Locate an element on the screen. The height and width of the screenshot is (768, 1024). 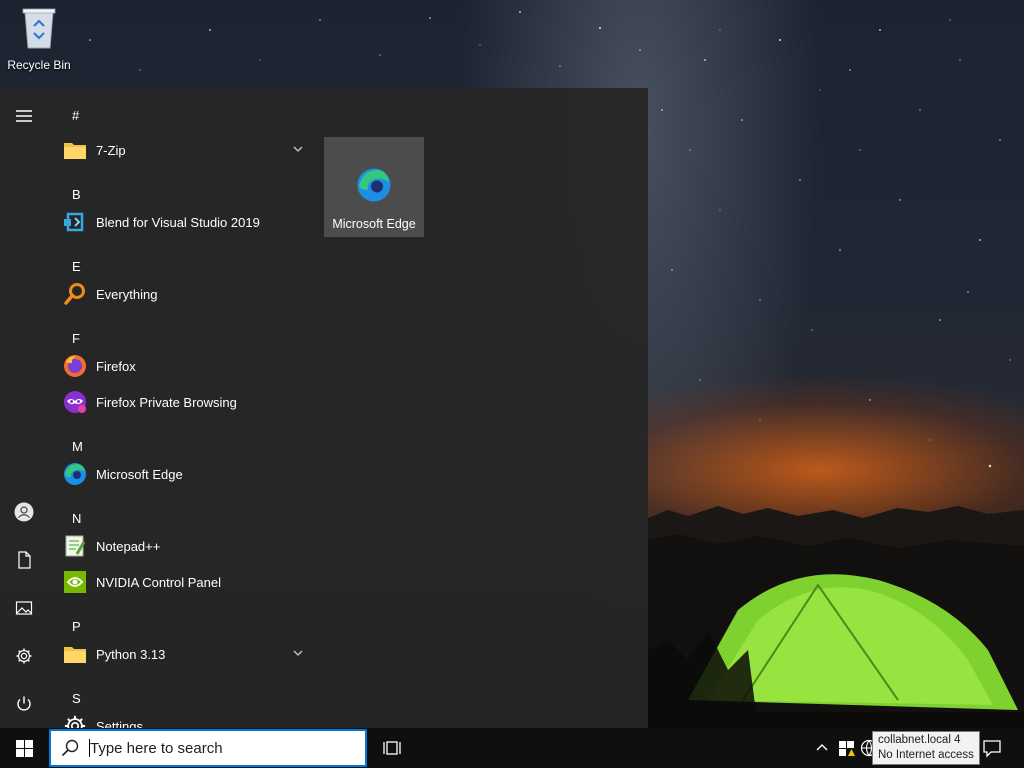
app-blend: Blend for Visual Studio 2019 is located at coordinates (183, 222).